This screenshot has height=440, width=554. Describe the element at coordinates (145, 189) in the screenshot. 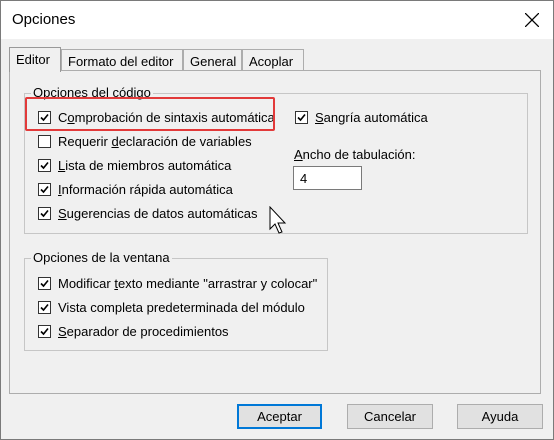

I see `checkbox-label: Información rápida automática` at that location.